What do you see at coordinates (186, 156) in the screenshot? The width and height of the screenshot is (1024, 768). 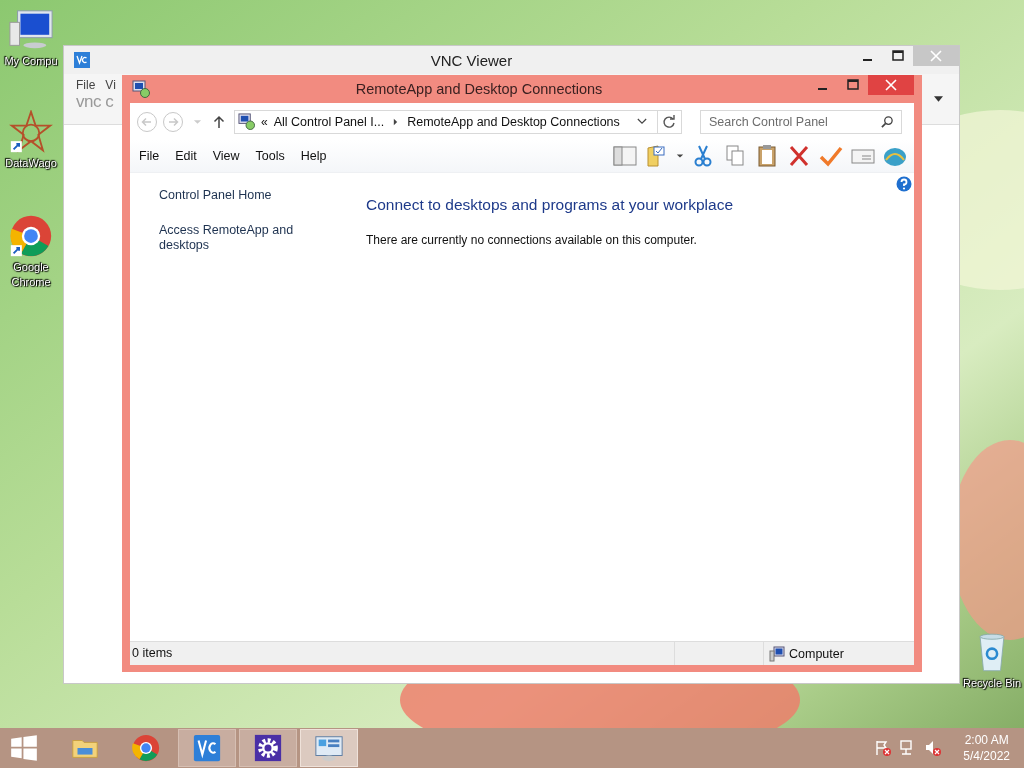 I see `menu-item: Edit` at bounding box center [186, 156].